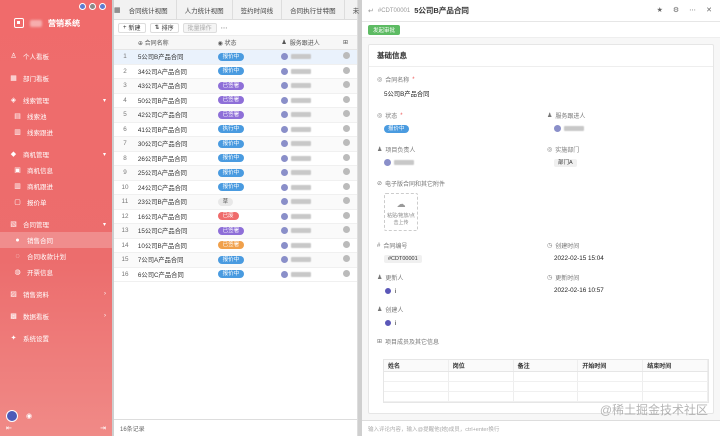 The image size is (720, 436). Describe the element at coordinates (132, 27) in the screenshot. I see `new-button: + 新建` at that location.